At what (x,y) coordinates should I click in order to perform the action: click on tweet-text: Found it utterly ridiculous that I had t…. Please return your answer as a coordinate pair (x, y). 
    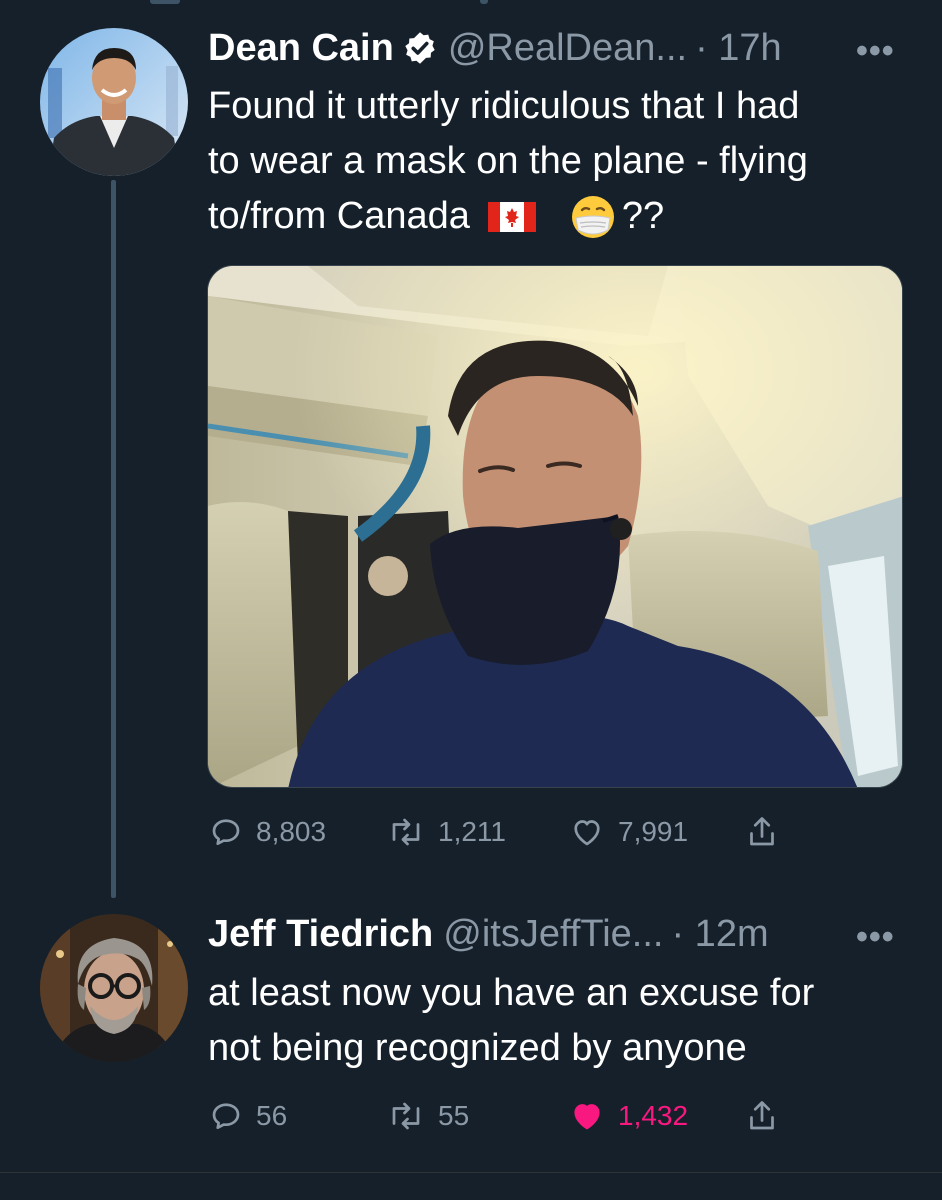
    Looking at the image, I should click on (508, 161).